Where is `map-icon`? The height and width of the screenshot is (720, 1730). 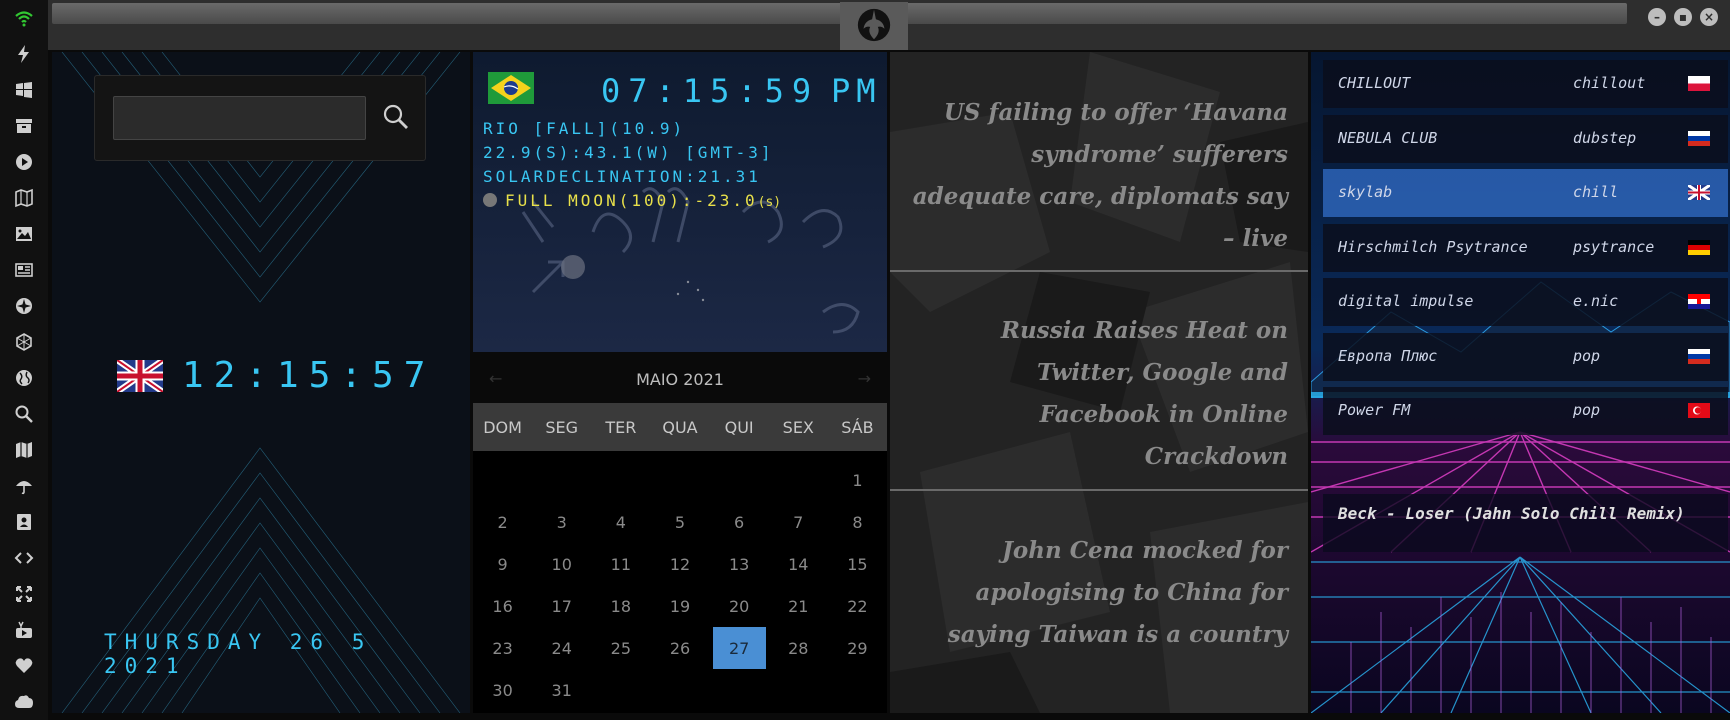
map-icon is located at coordinates (24, 450).